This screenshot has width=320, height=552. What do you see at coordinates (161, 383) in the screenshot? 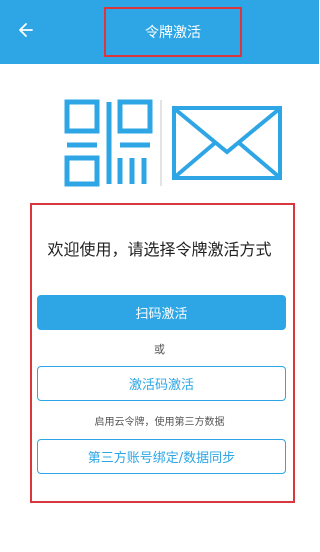
I see `code-activate-button: 激活码激活` at bounding box center [161, 383].